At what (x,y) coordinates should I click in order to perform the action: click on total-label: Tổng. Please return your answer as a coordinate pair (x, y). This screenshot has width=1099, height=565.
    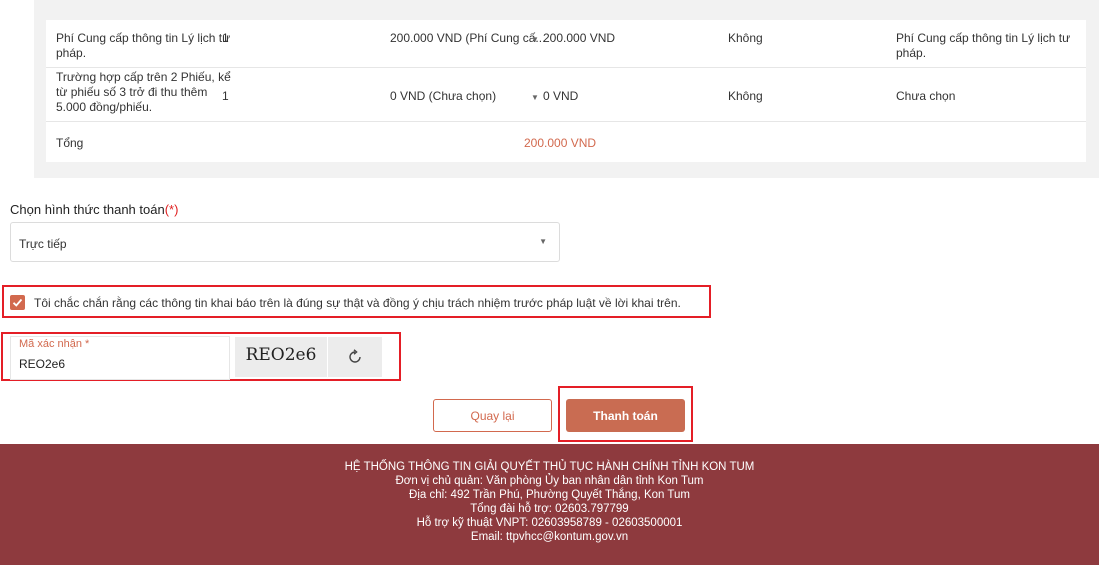
    Looking at the image, I should click on (70, 143).